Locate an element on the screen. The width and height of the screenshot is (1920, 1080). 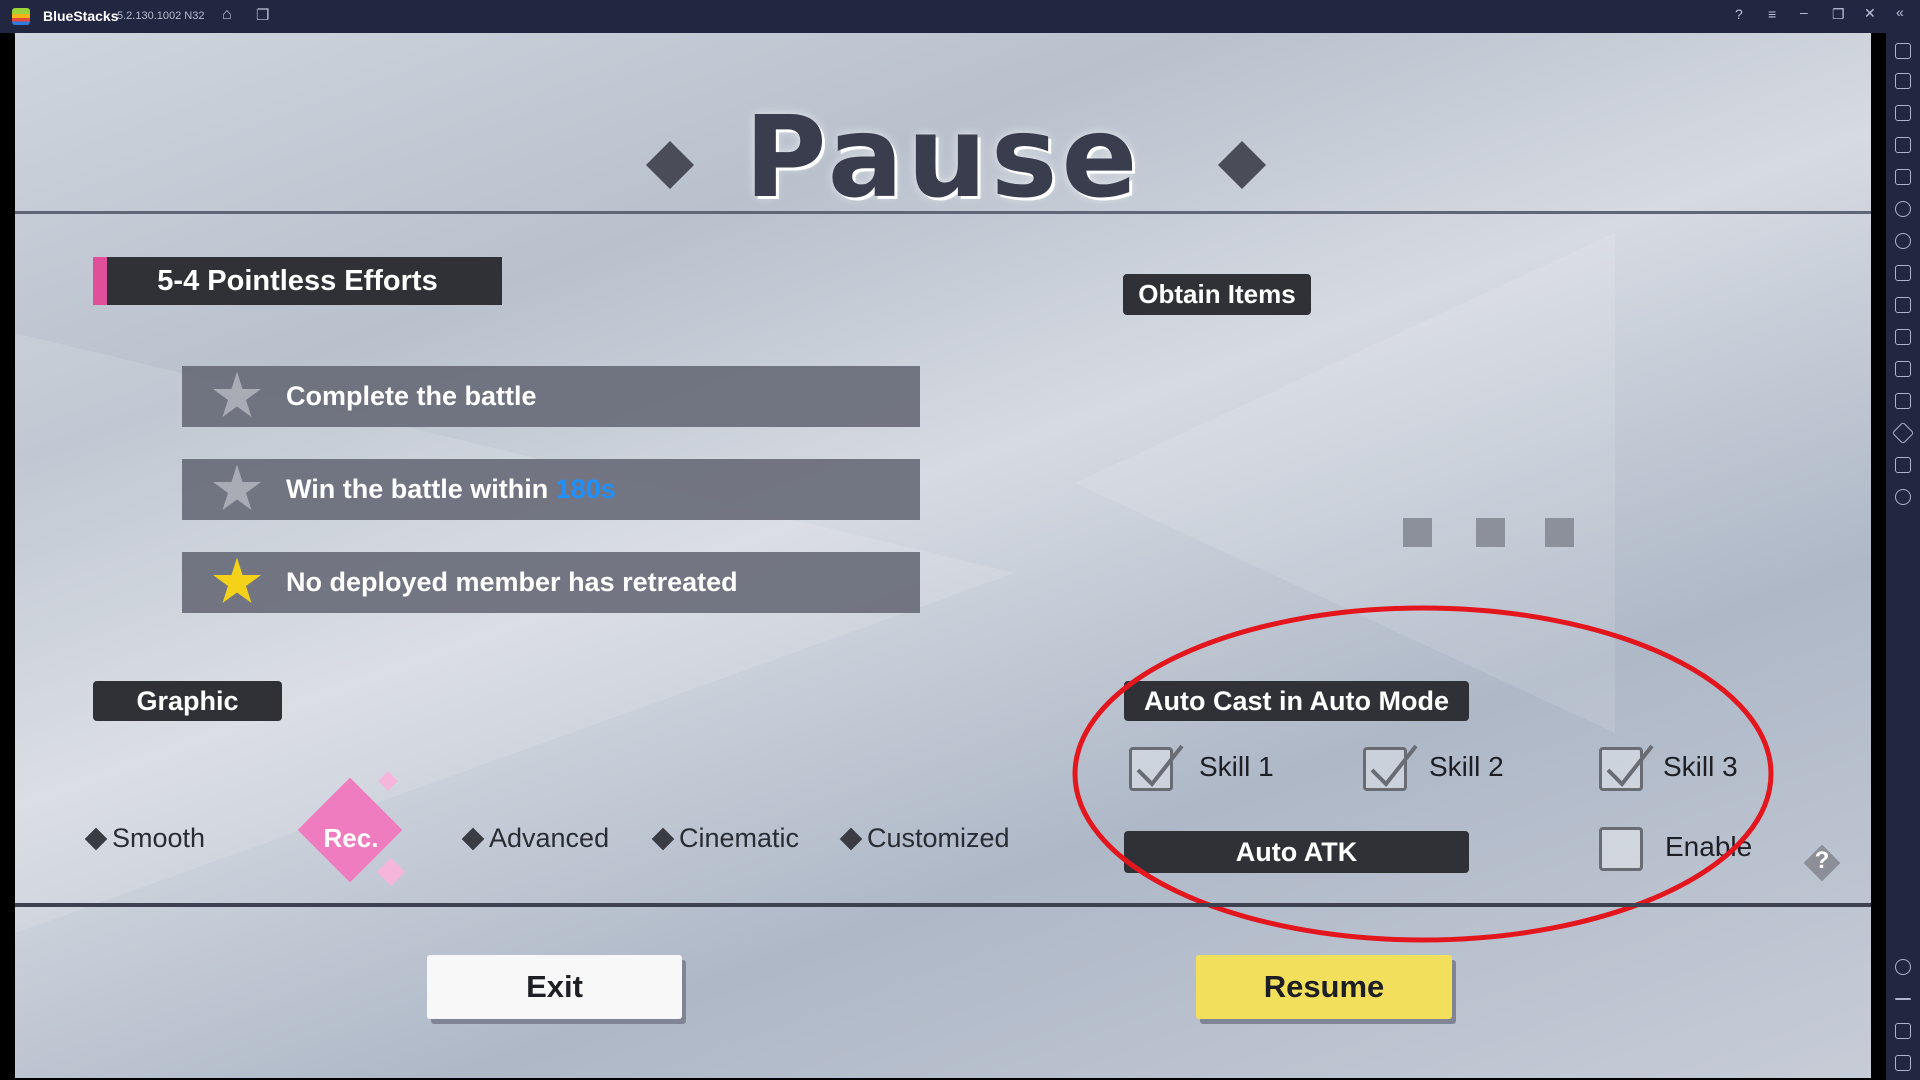
close-icon: ✕ is located at coordinates (1870, 13).